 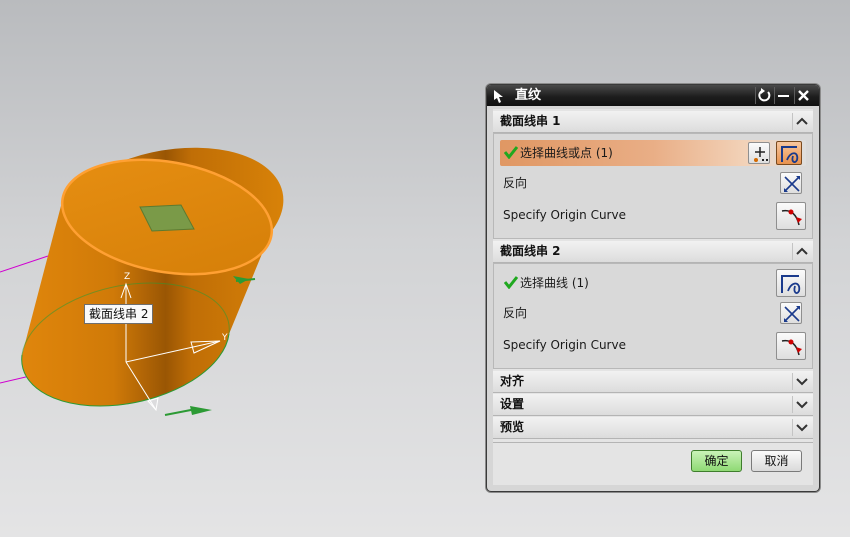 I want to click on reset-icon, so click(x=764, y=95).